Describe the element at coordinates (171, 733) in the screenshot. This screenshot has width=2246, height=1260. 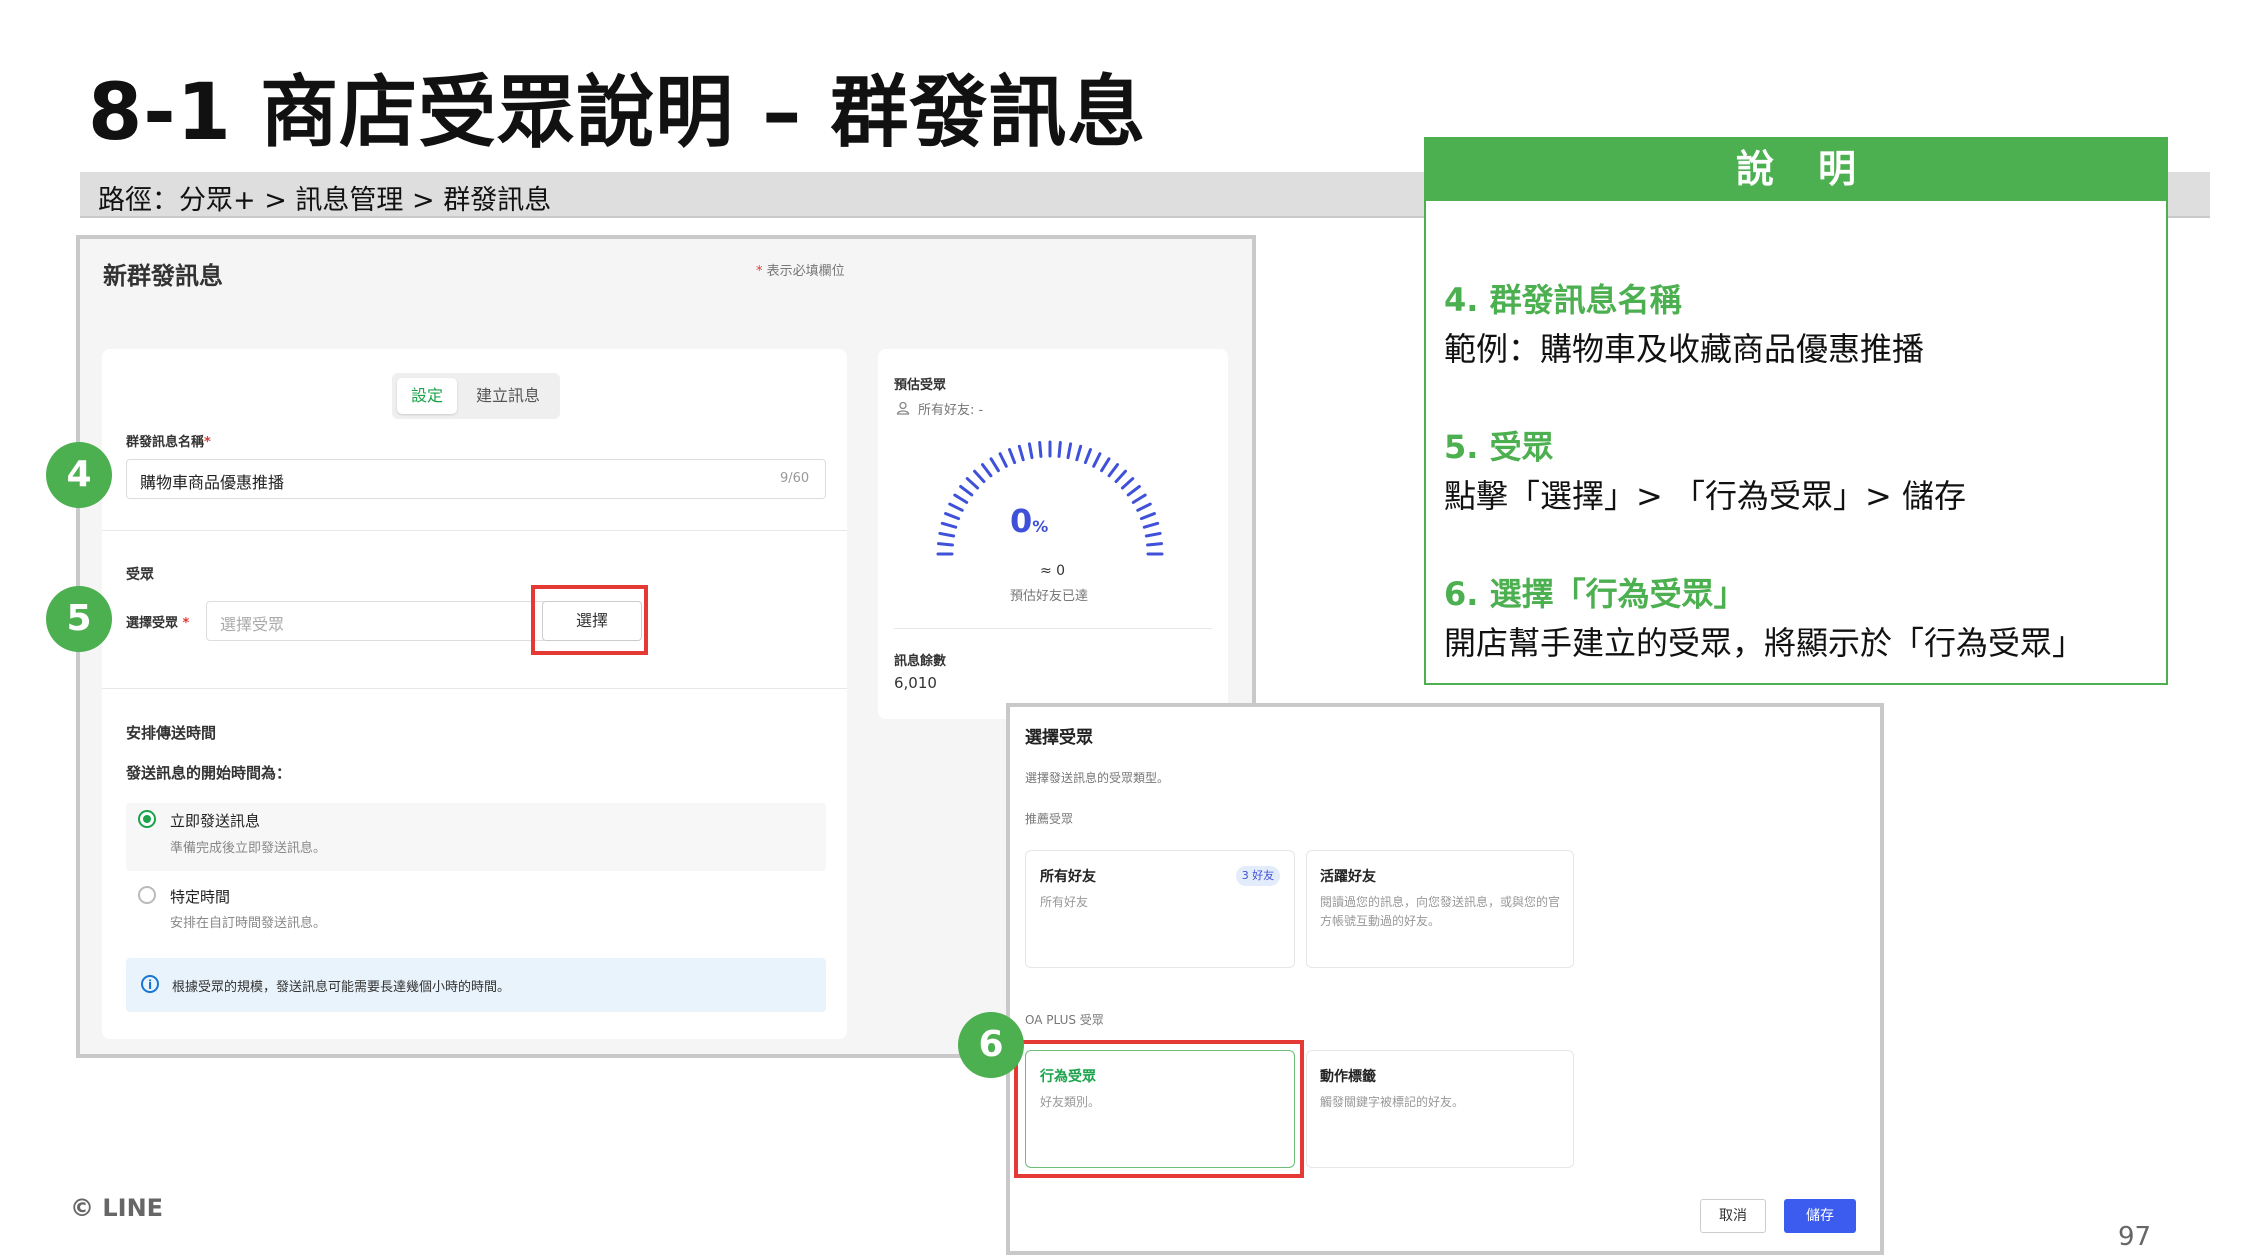
I see `schedule-section-title: 安排傳送時間` at that location.